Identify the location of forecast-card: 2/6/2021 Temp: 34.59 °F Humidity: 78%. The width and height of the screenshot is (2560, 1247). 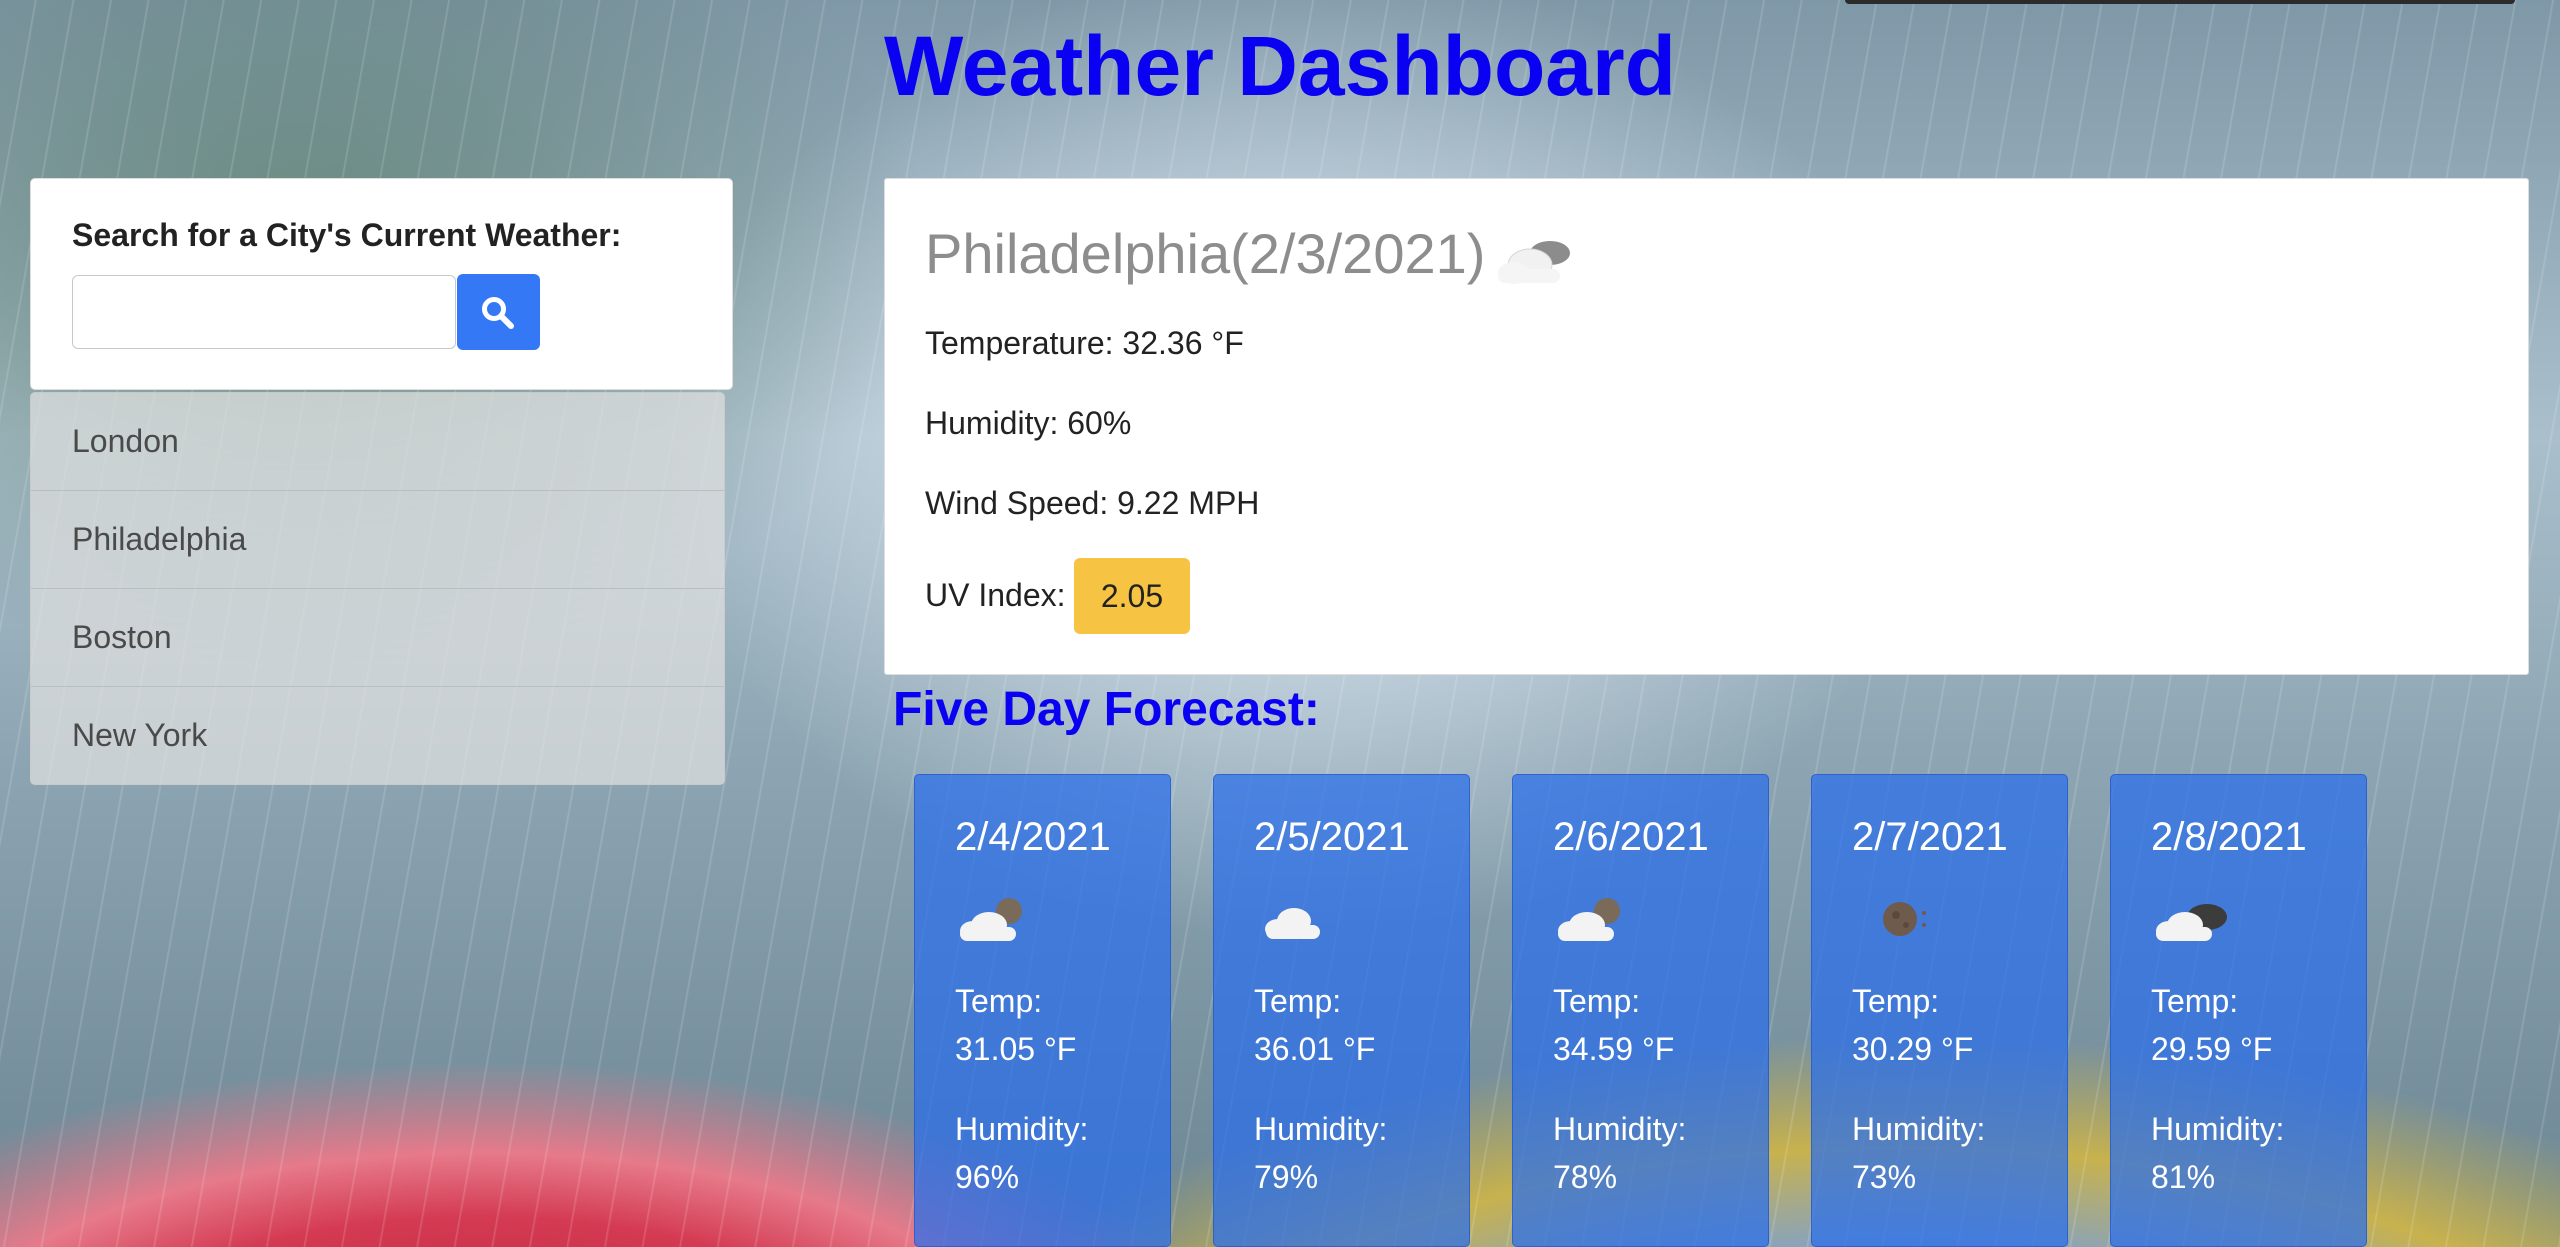
(1640, 1010).